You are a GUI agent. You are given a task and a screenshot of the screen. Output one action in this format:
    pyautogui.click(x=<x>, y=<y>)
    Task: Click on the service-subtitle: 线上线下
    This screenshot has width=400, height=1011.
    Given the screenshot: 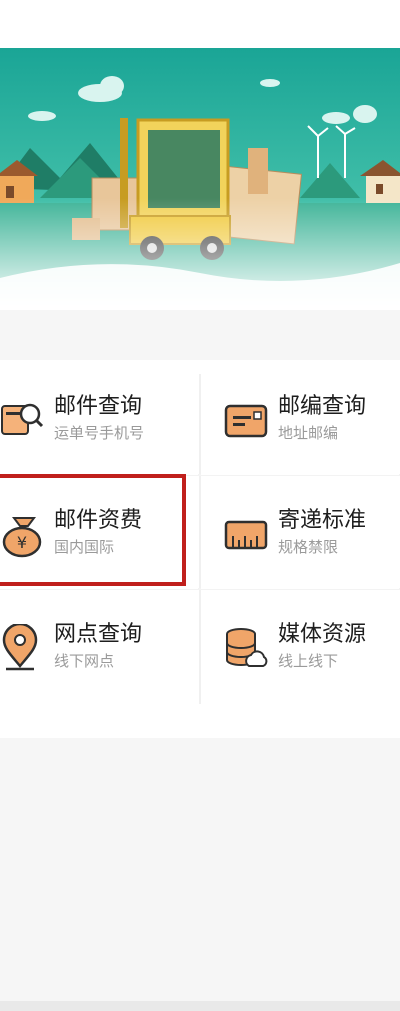 What is the action you would take?
    pyautogui.click(x=308, y=661)
    